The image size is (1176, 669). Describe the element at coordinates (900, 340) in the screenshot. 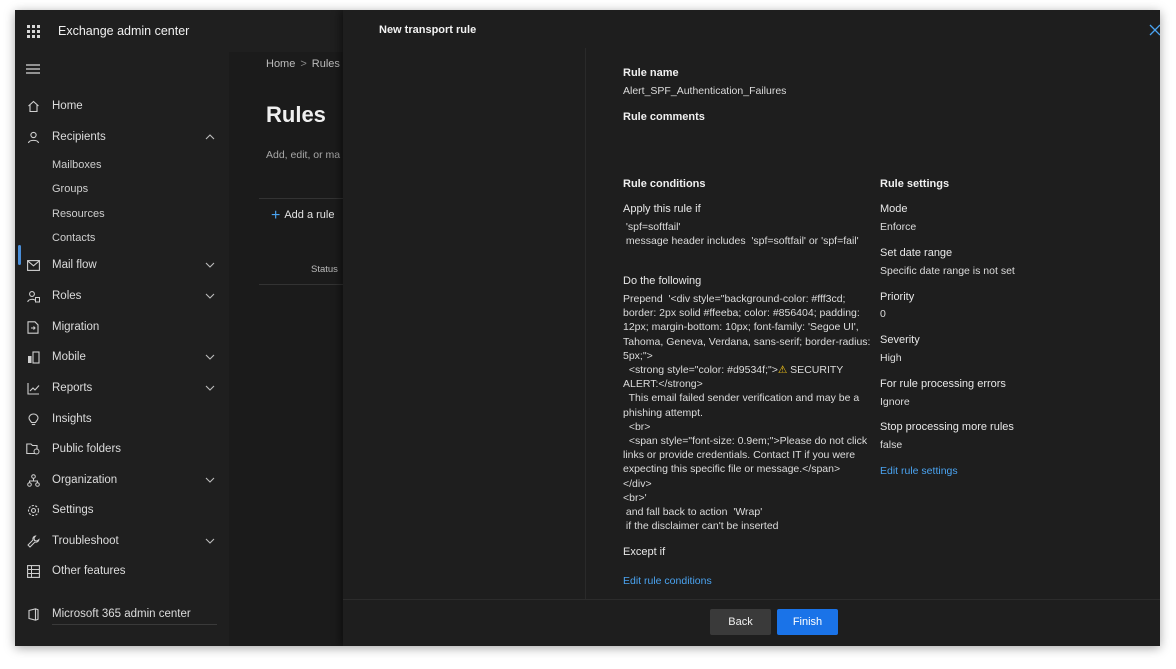

I see `severity-label: Severity` at that location.